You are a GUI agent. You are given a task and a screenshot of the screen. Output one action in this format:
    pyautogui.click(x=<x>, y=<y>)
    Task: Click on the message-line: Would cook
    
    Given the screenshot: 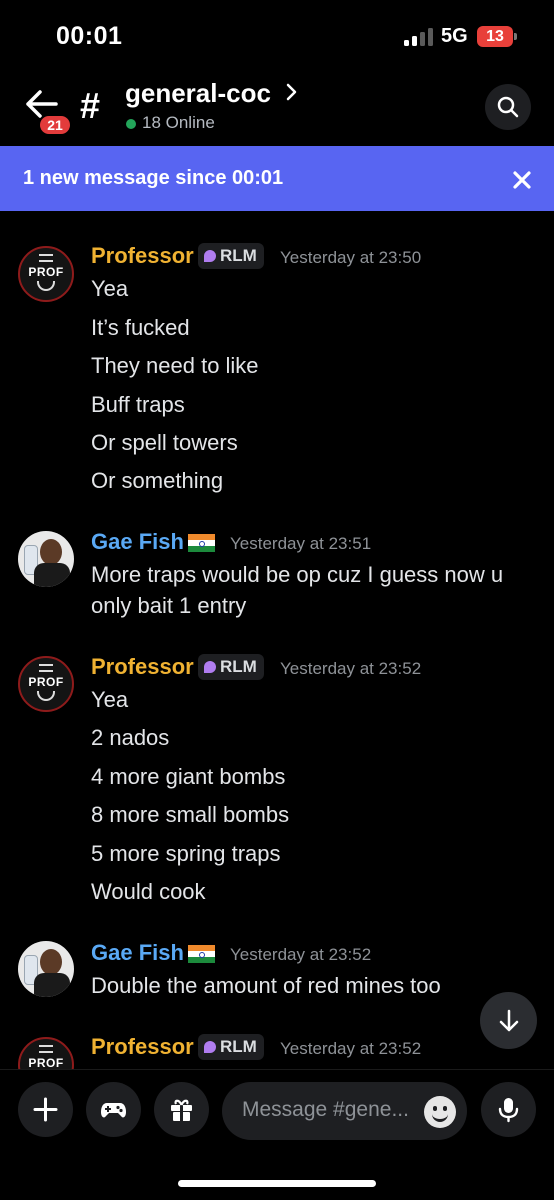 What is the action you would take?
    pyautogui.click(x=148, y=891)
    